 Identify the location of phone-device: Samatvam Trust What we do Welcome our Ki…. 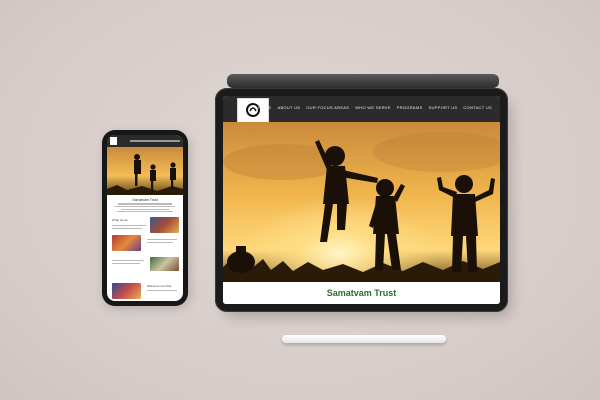
(145, 218).